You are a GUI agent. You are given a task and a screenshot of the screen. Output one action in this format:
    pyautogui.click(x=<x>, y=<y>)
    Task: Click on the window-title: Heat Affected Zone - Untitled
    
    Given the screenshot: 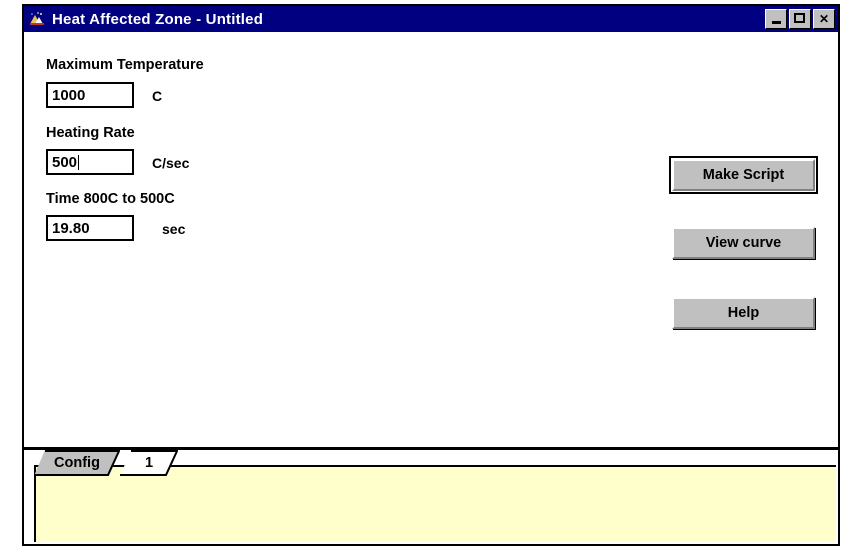 What is the action you would take?
    pyautogui.click(x=158, y=19)
    